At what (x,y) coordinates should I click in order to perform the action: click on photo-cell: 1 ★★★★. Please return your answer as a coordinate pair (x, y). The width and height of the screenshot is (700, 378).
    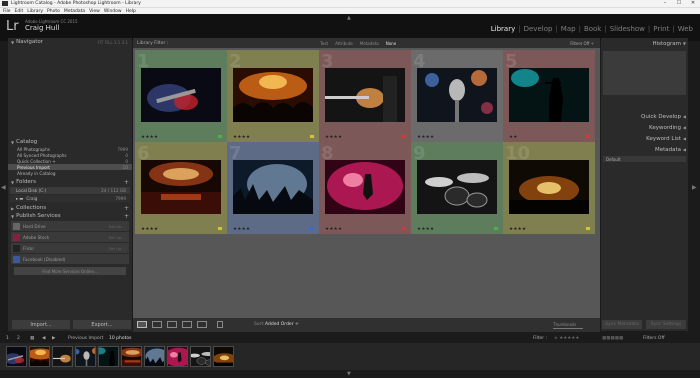
    Looking at the image, I should click on (181, 96).